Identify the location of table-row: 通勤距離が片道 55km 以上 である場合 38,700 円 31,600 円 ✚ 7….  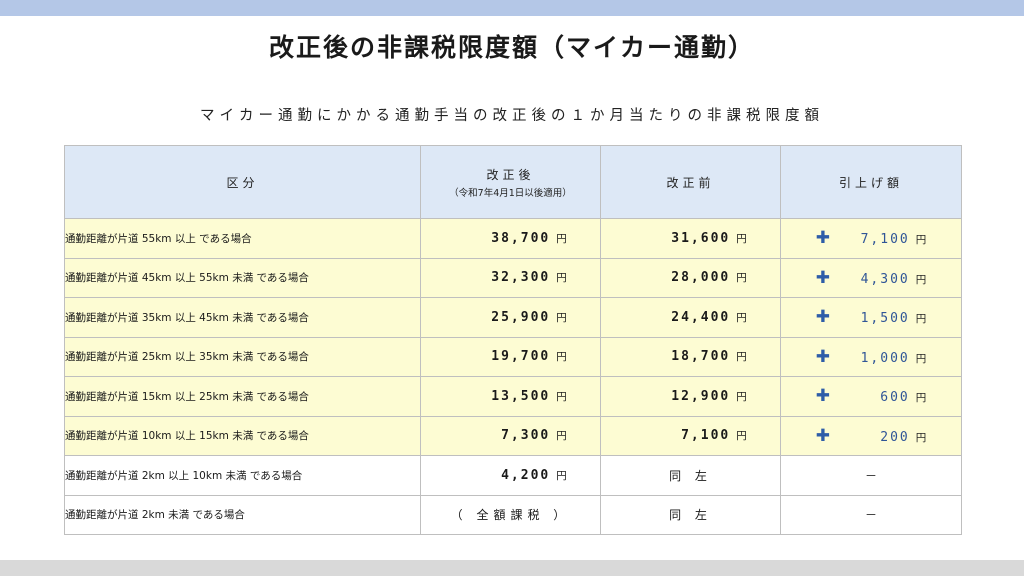
(513, 238).